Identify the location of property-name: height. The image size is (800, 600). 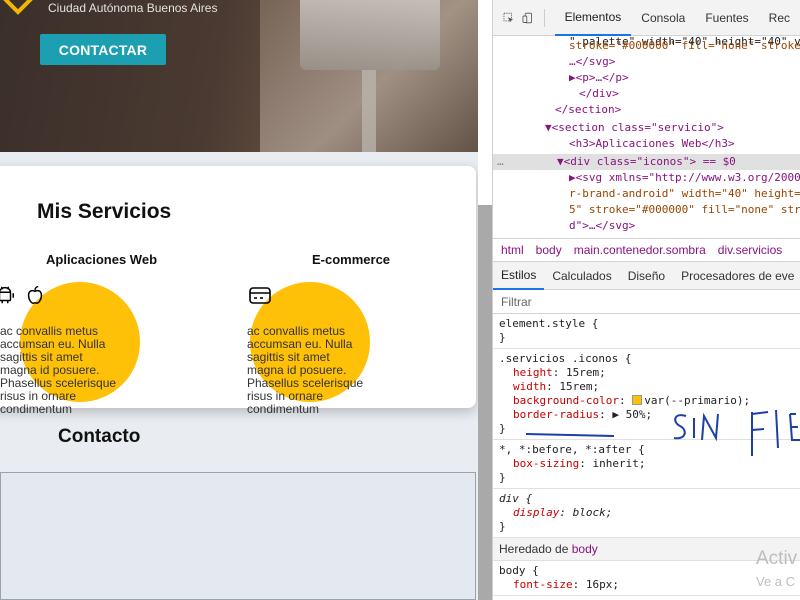
(533, 372).